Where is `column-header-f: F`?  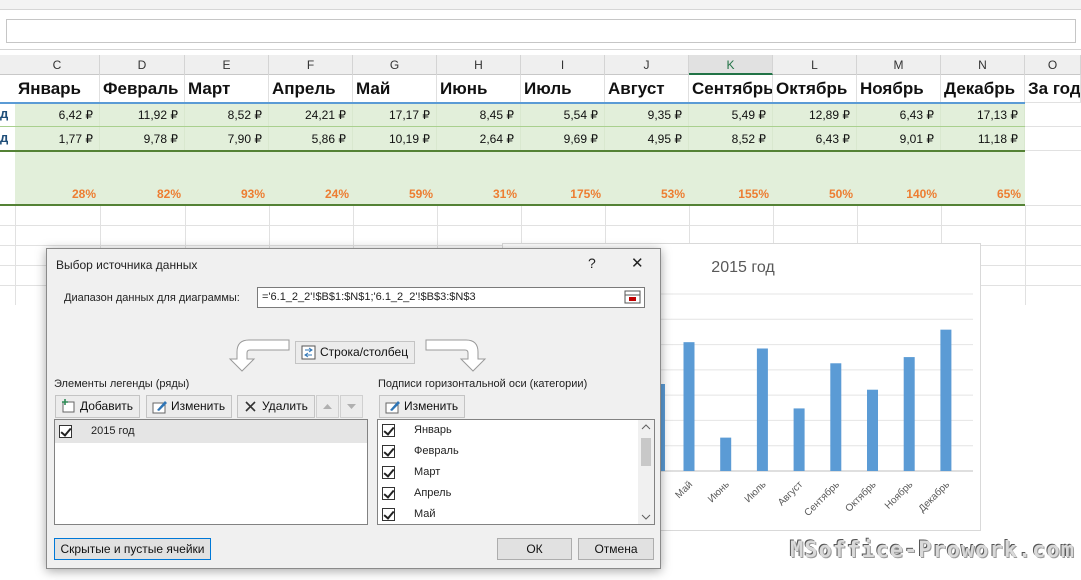 column-header-f: F is located at coordinates (311, 65).